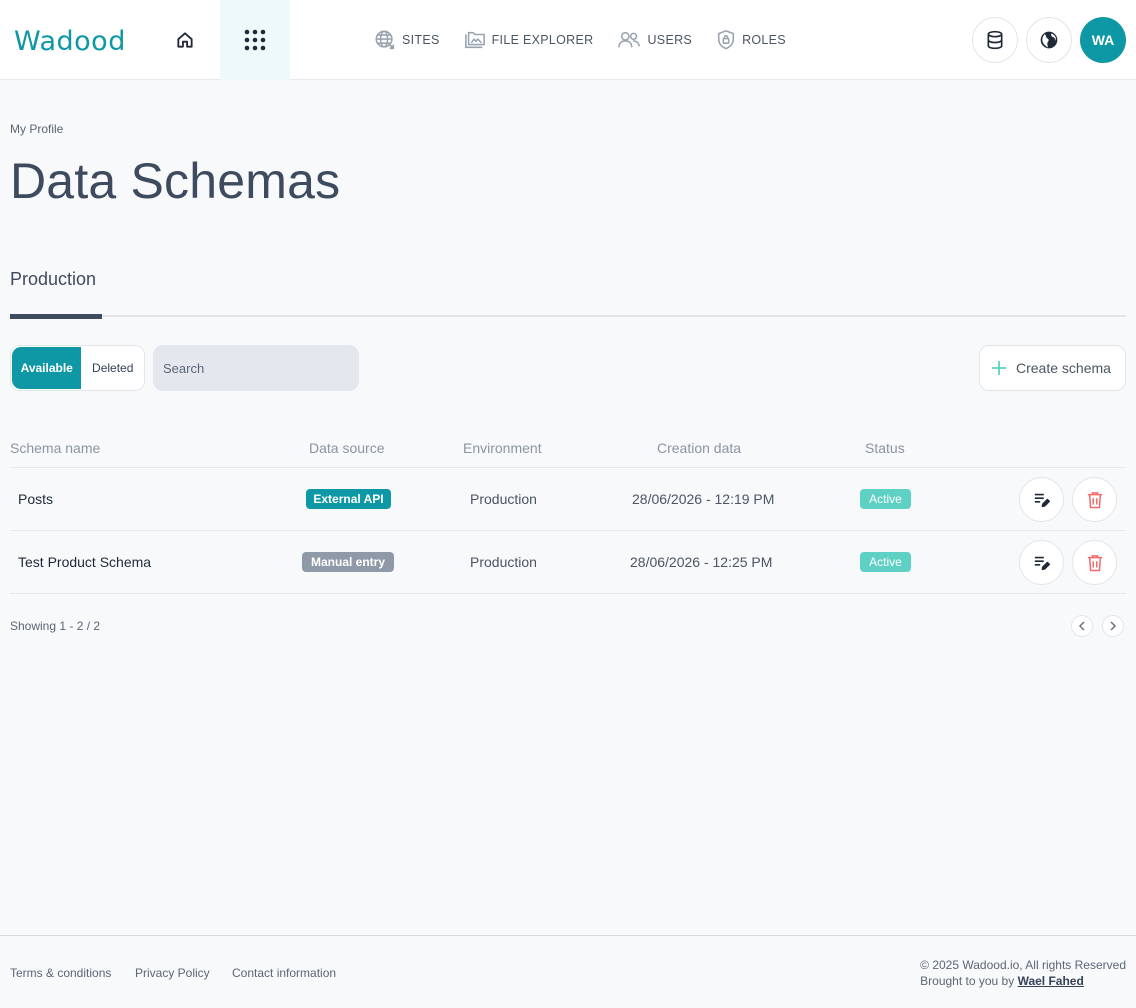 The image size is (1136, 1008). What do you see at coordinates (1063, 368) in the screenshot?
I see `create-schema-label: Create schema` at bounding box center [1063, 368].